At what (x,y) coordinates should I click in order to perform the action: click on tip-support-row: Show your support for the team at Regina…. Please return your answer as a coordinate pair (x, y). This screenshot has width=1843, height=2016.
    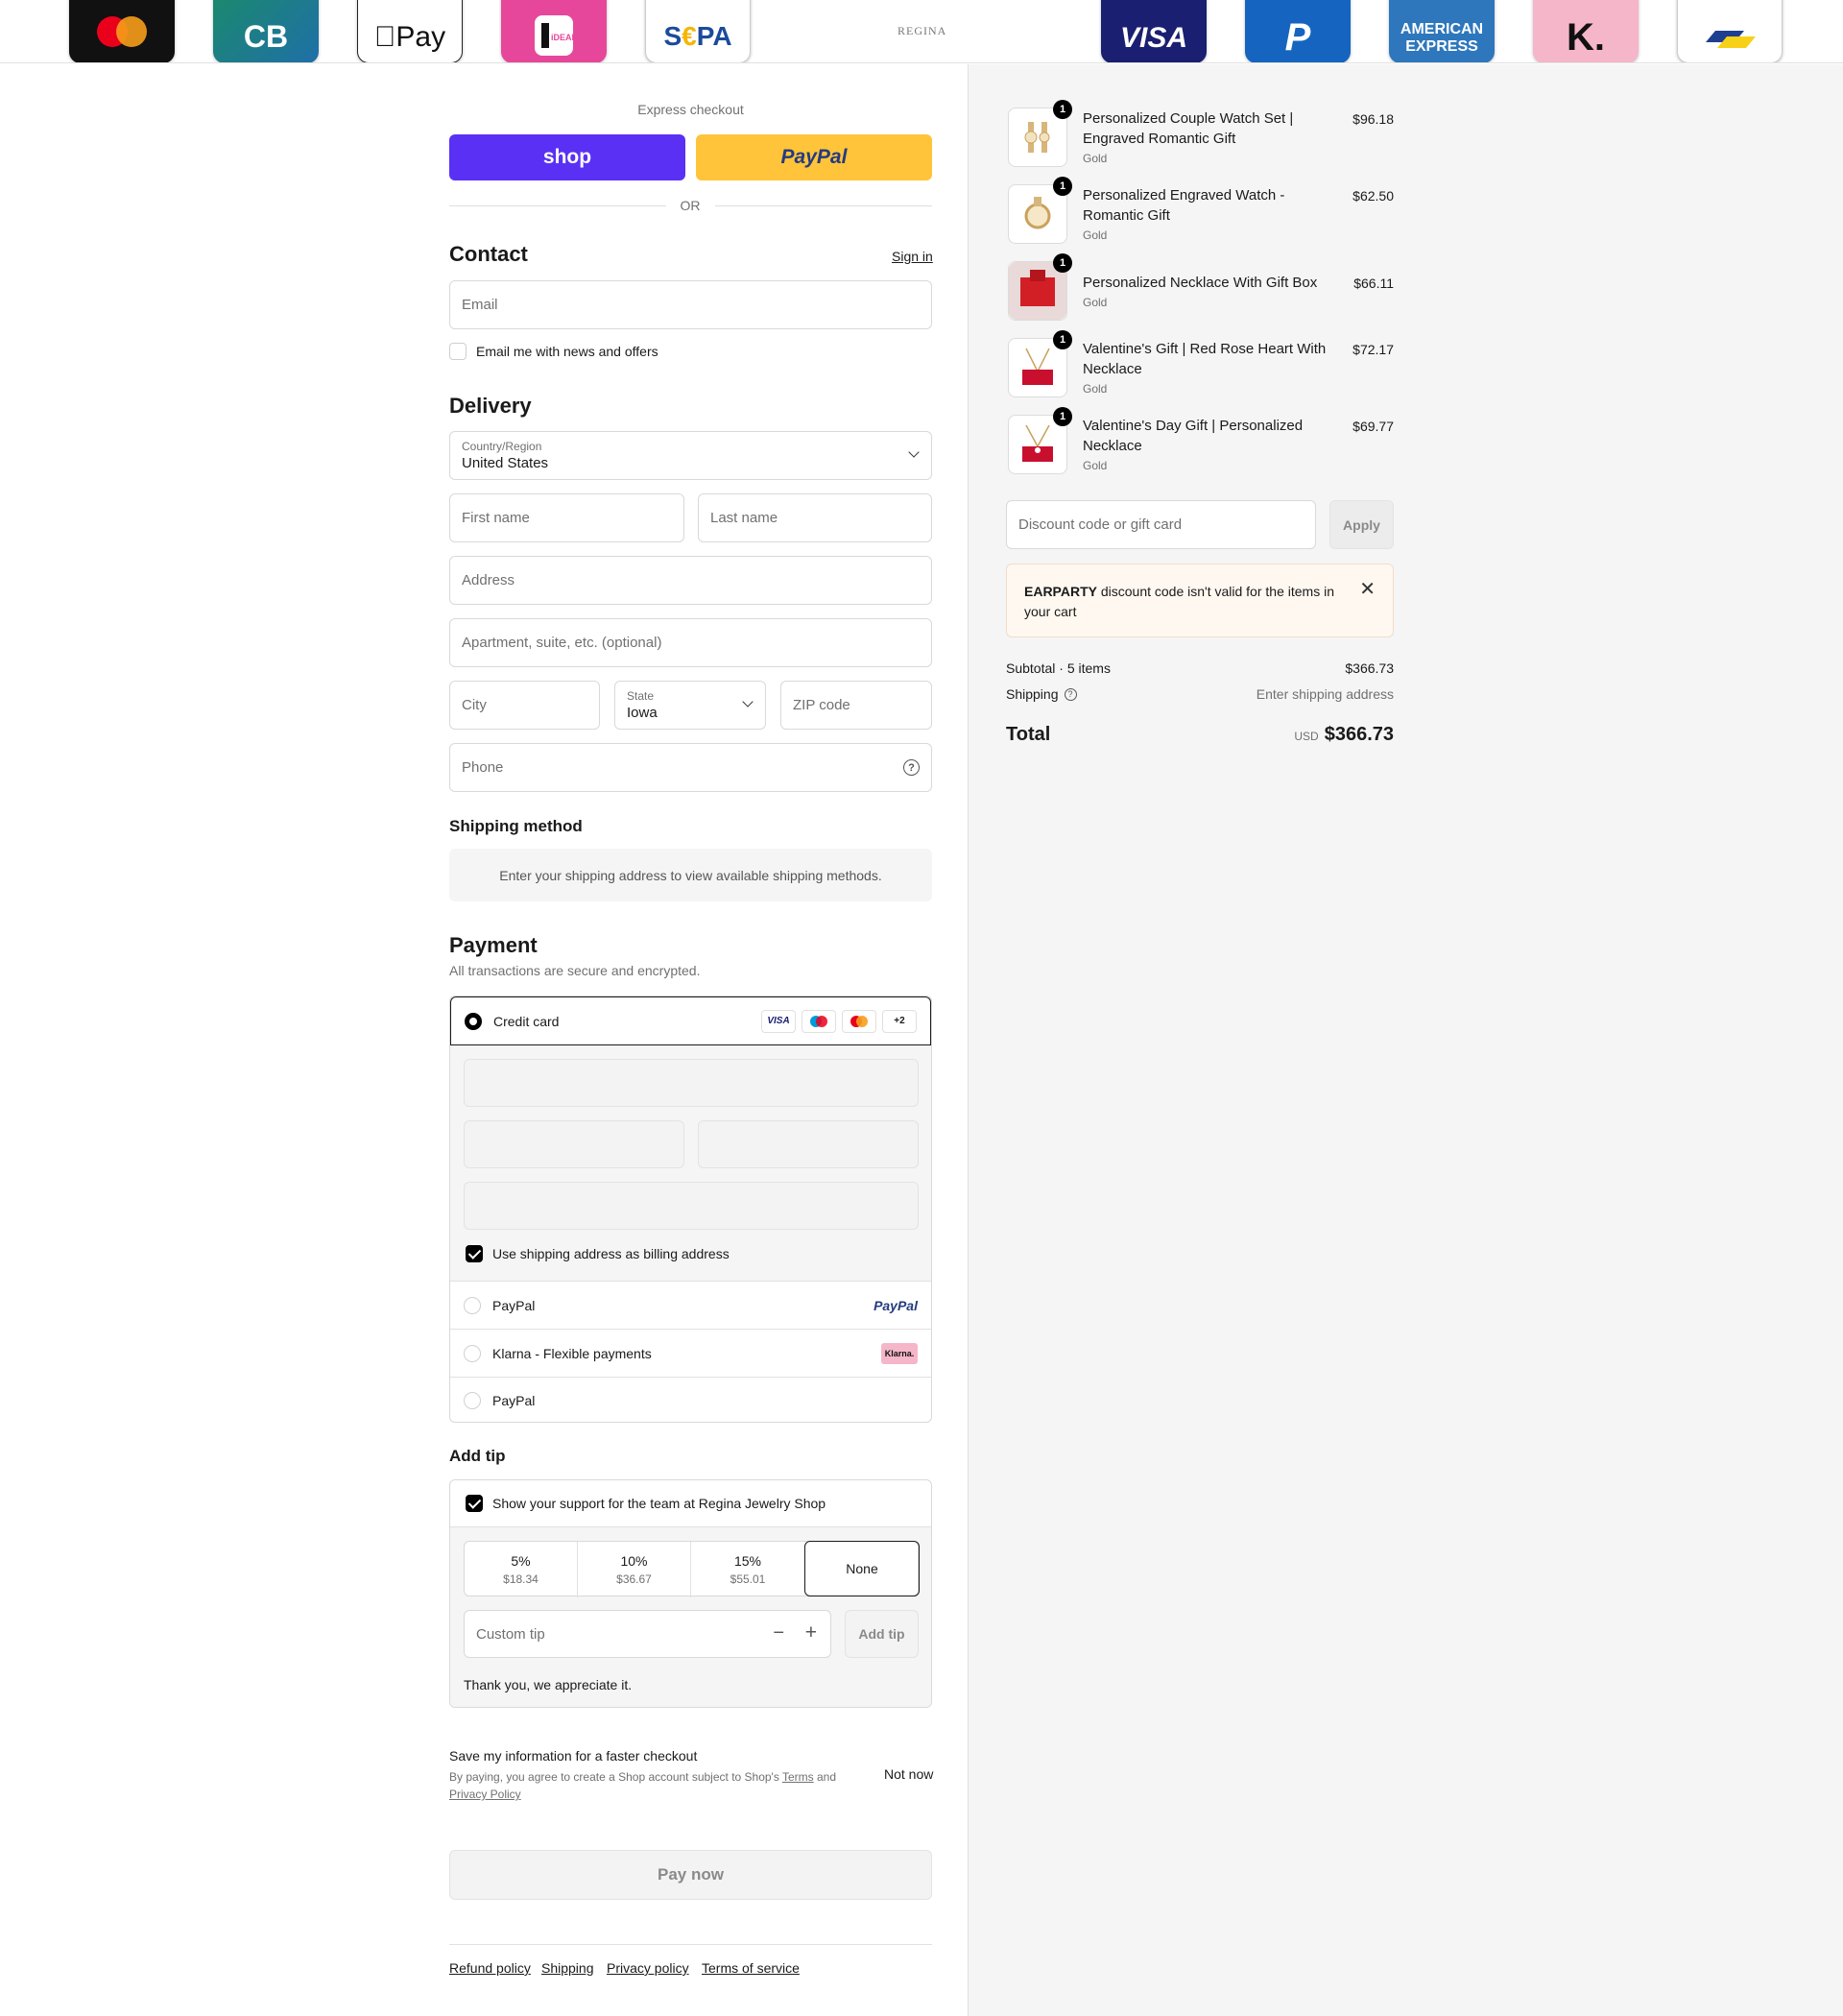
    Looking at the image, I should click on (690, 1503).